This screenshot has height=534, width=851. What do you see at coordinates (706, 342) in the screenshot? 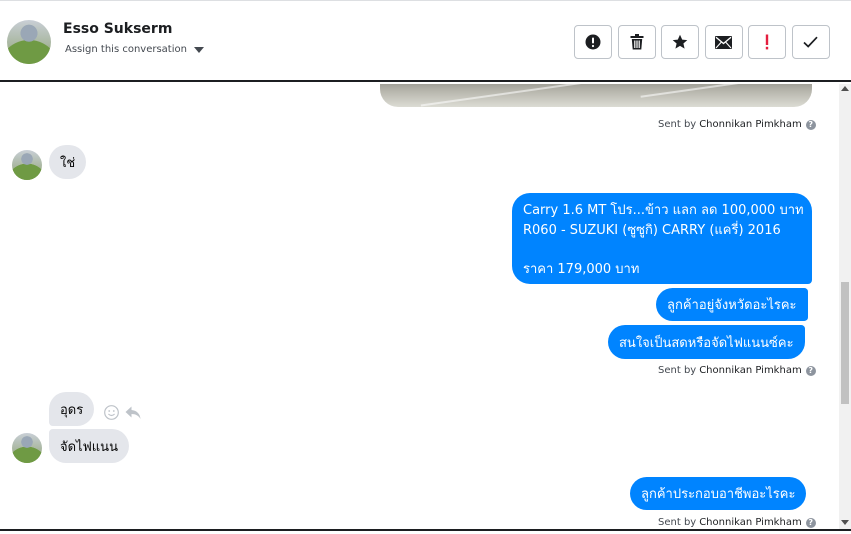
I see `outgoing-message: สนใจเป็นสดหรือจัดไฟแนนซ์คะ` at bounding box center [706, 342].